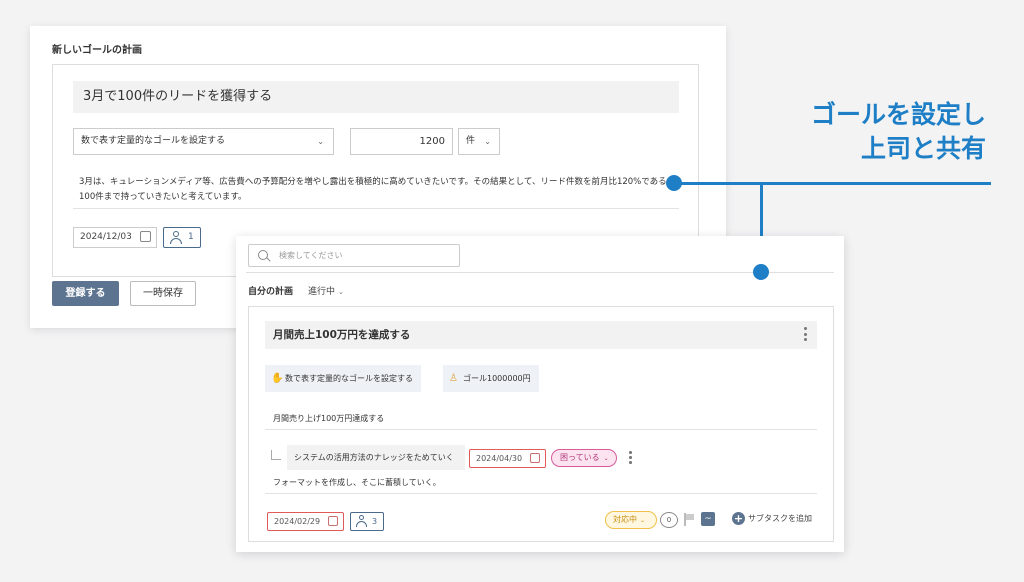 This screenshot has width=1024, height=582. What do you see at coordinates (276, 455) in the screenshot?
I see `subtask-arrow-icon` at bounding box center [276, 455].